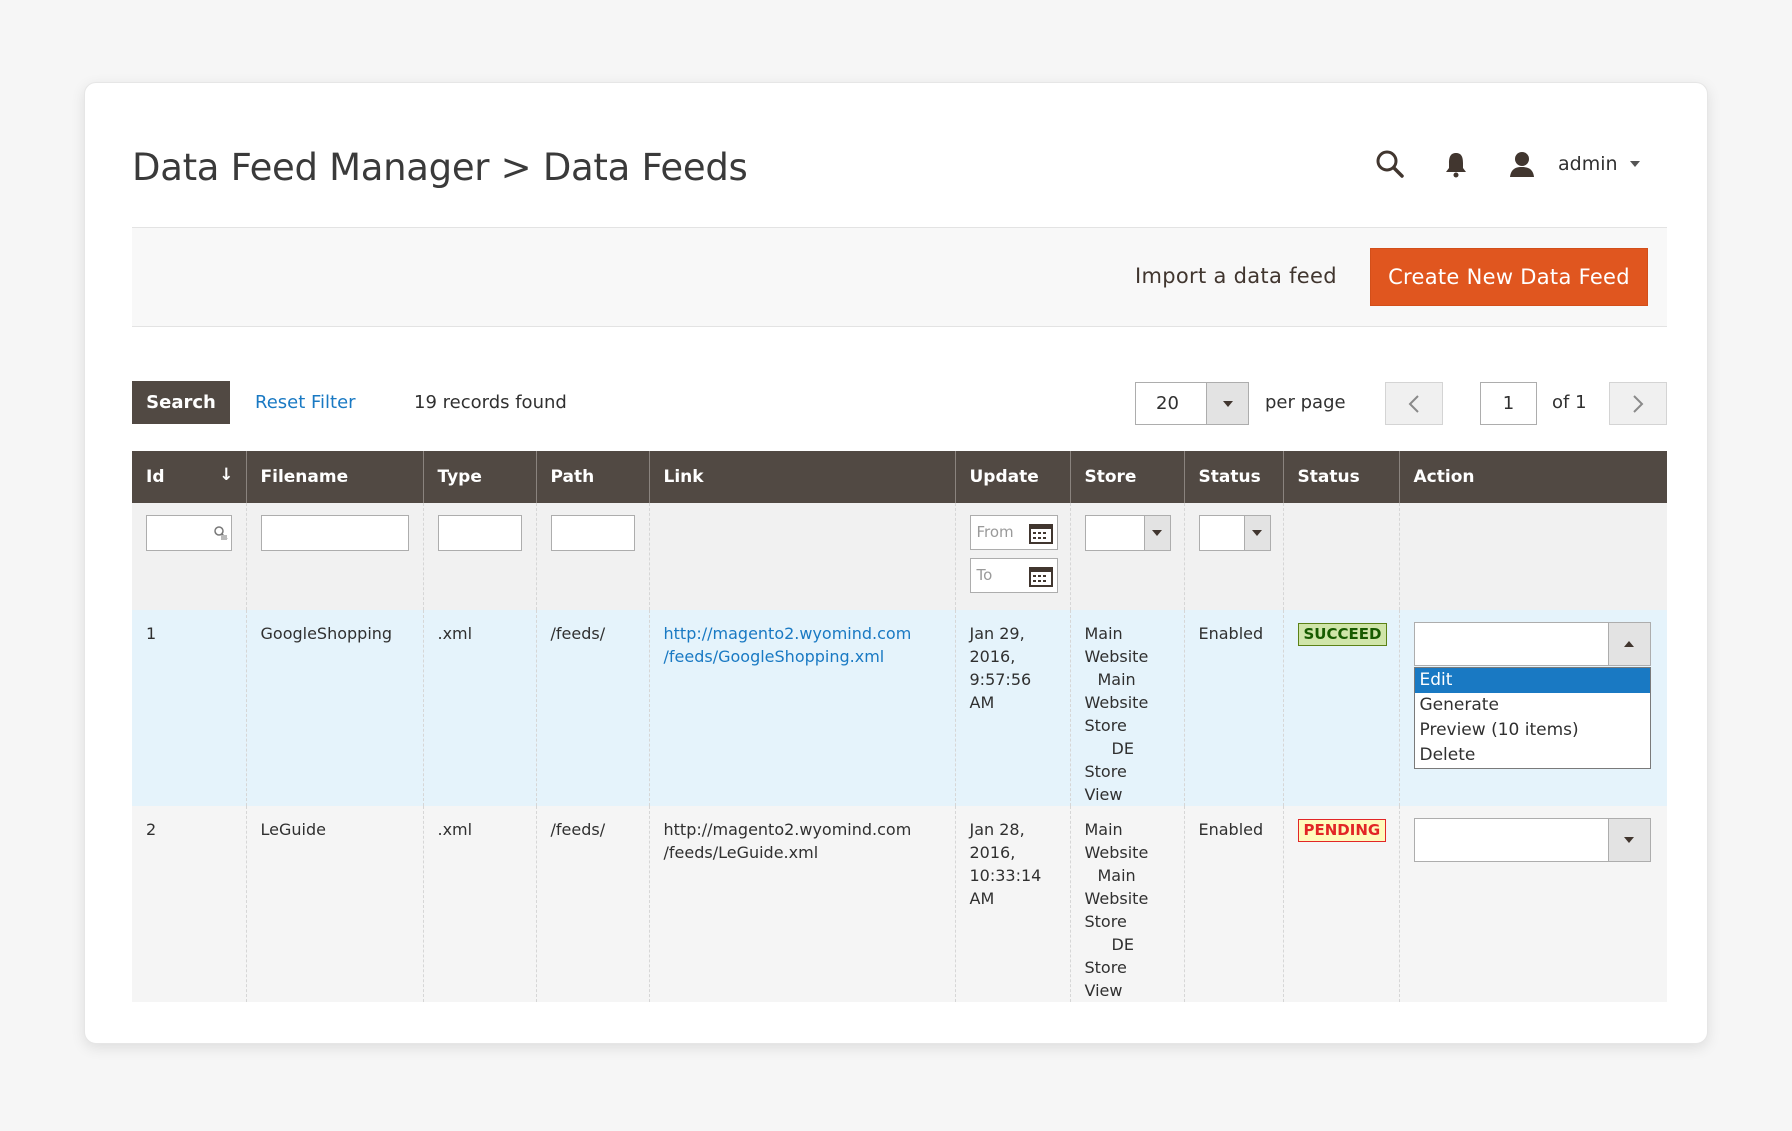  I want to click on action-dropdown-menu: Edit Generate Preview (10 items) Delete, so click(1532, 718).